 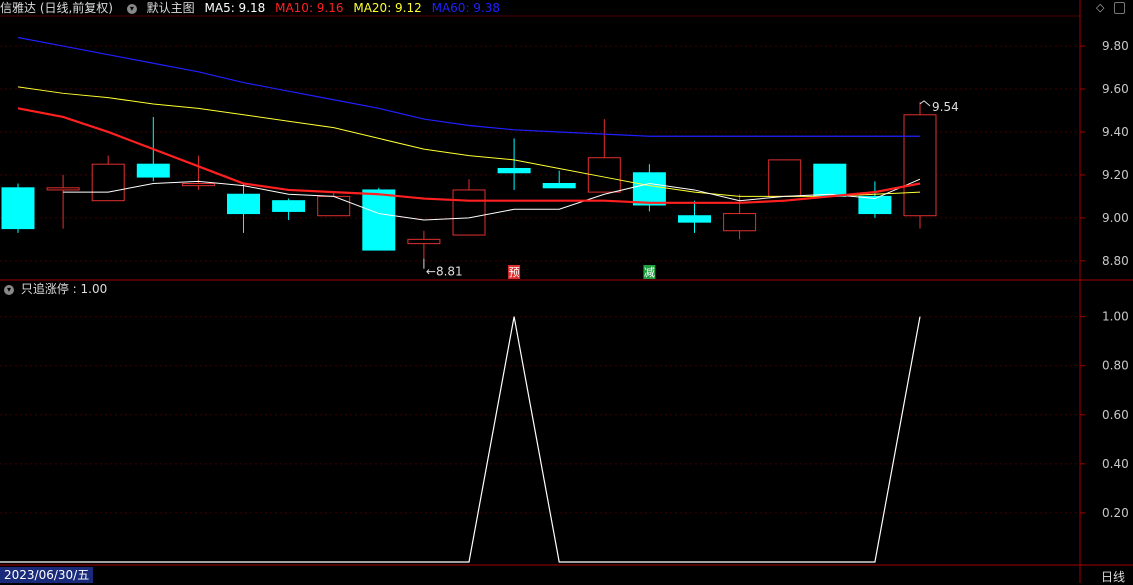 I want to click on high-price-label: 9.54, so click(x=945, y=107).